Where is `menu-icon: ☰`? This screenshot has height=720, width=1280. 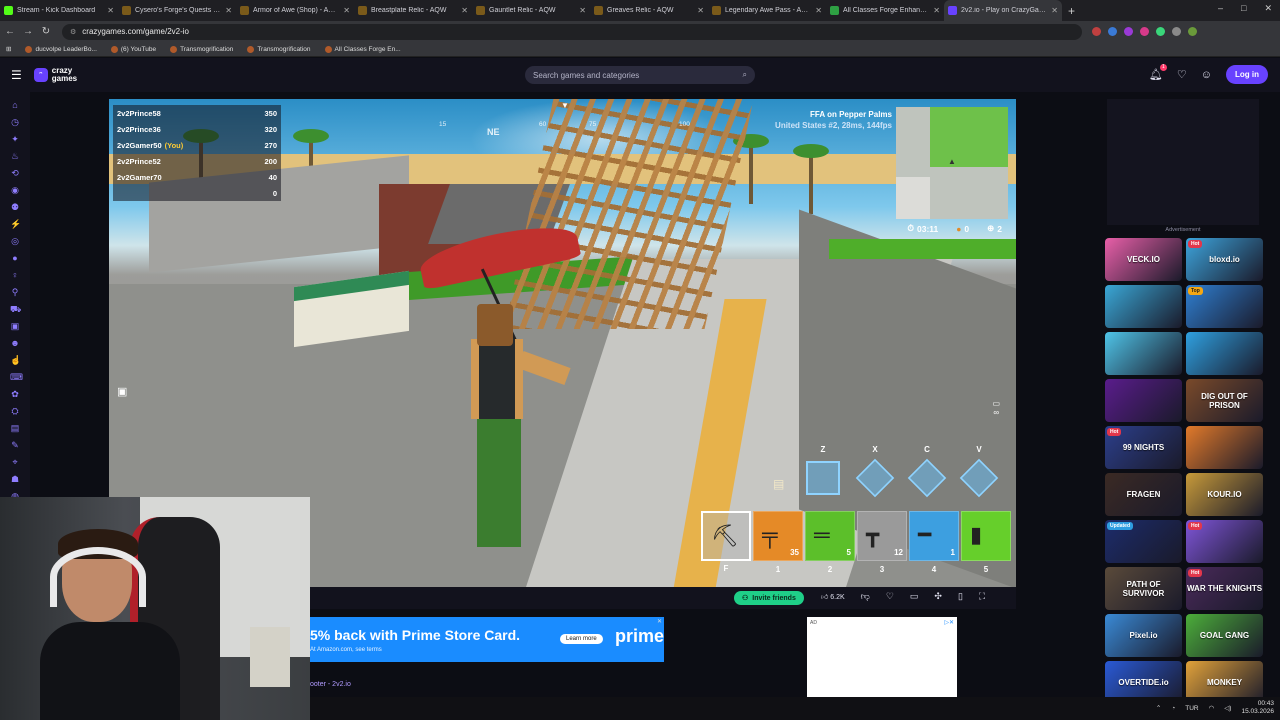
menu-icon: ☰ is located at coordinates (16, 75).